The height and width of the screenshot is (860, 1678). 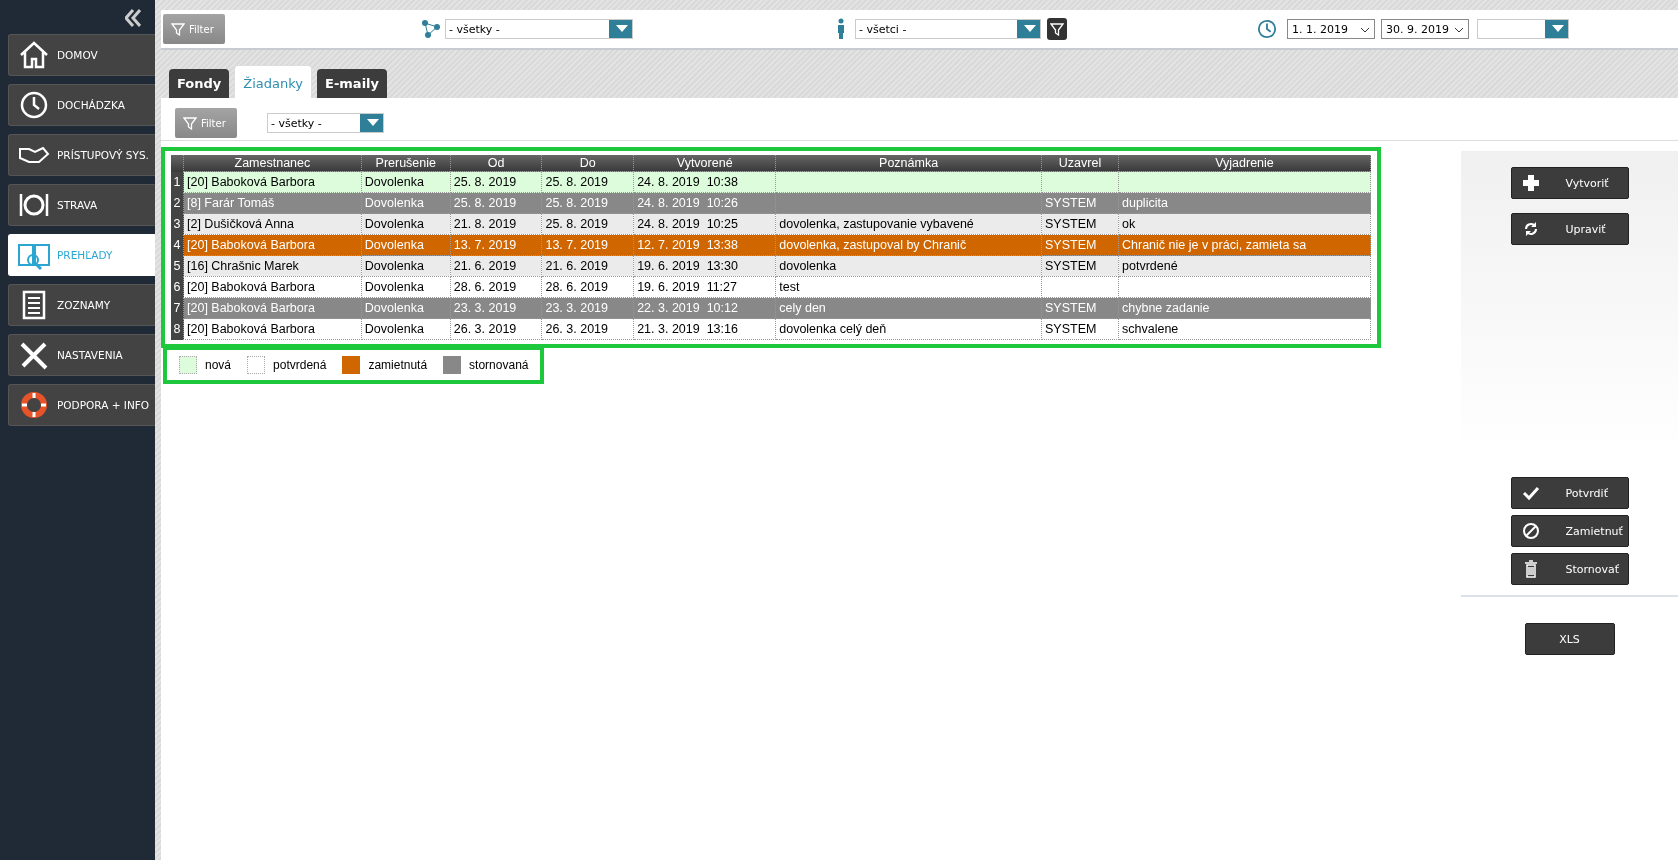 What do you see at coordinates (1530, 183) in the screenshot?
I see `plus-icon` at bounding box center [1530, 183].